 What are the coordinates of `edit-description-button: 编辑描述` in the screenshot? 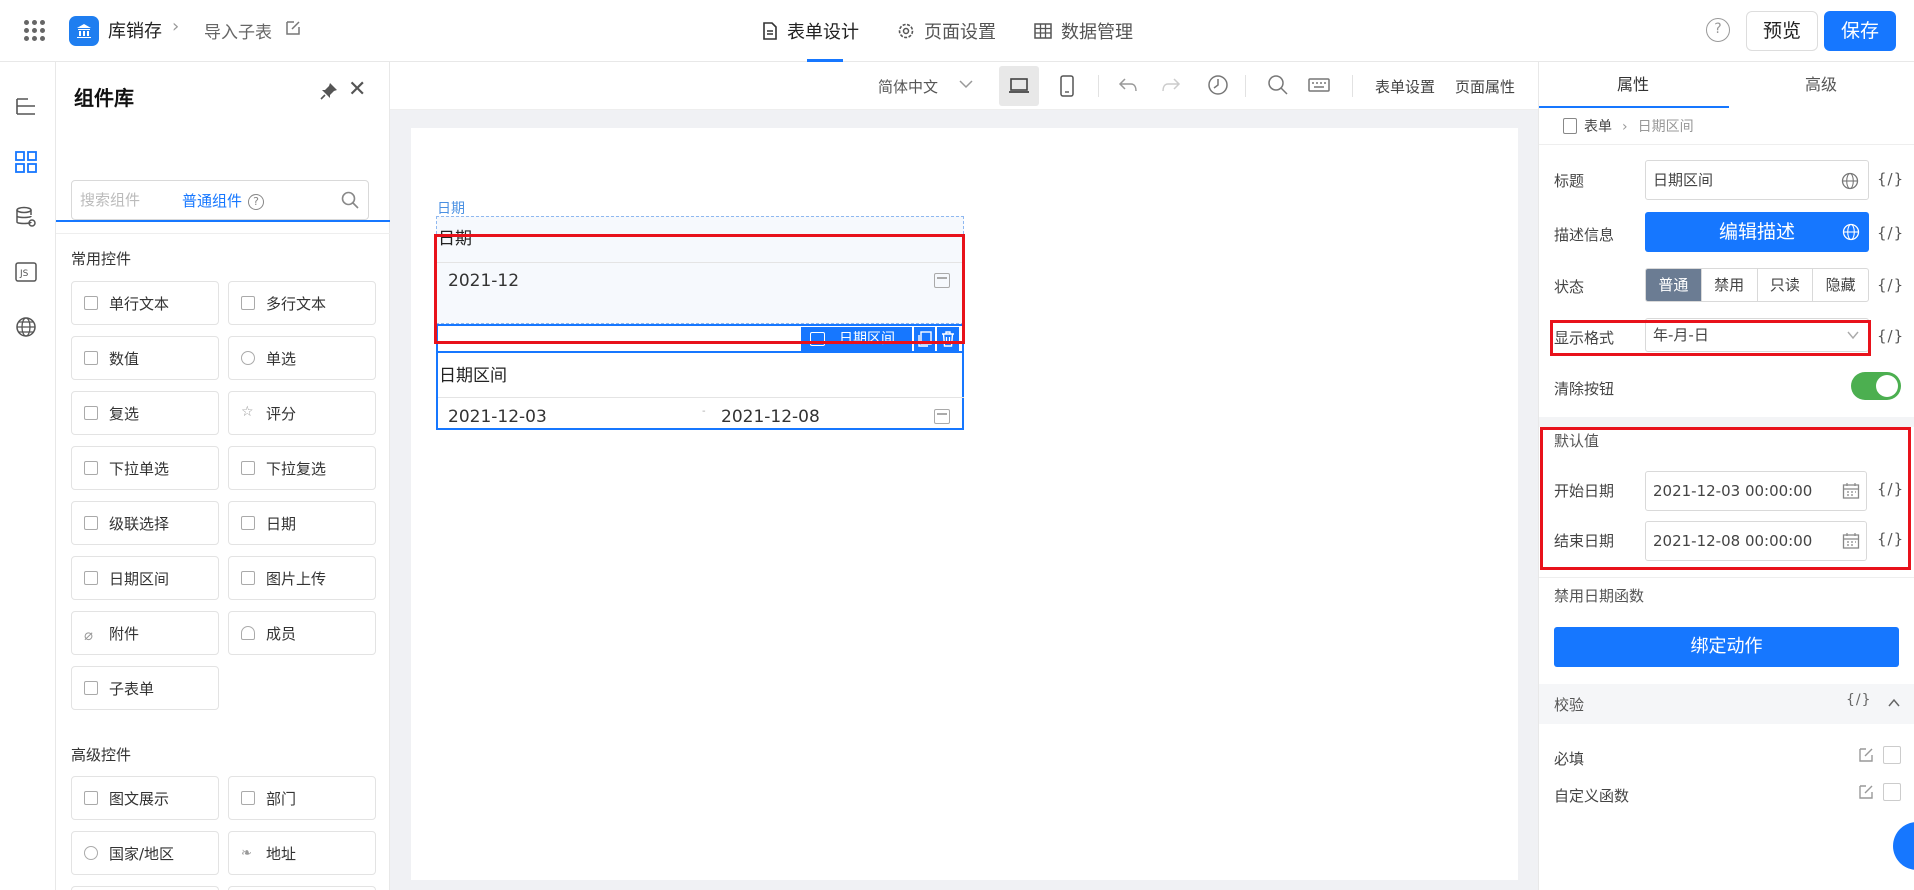 It's located at (1757, 232).